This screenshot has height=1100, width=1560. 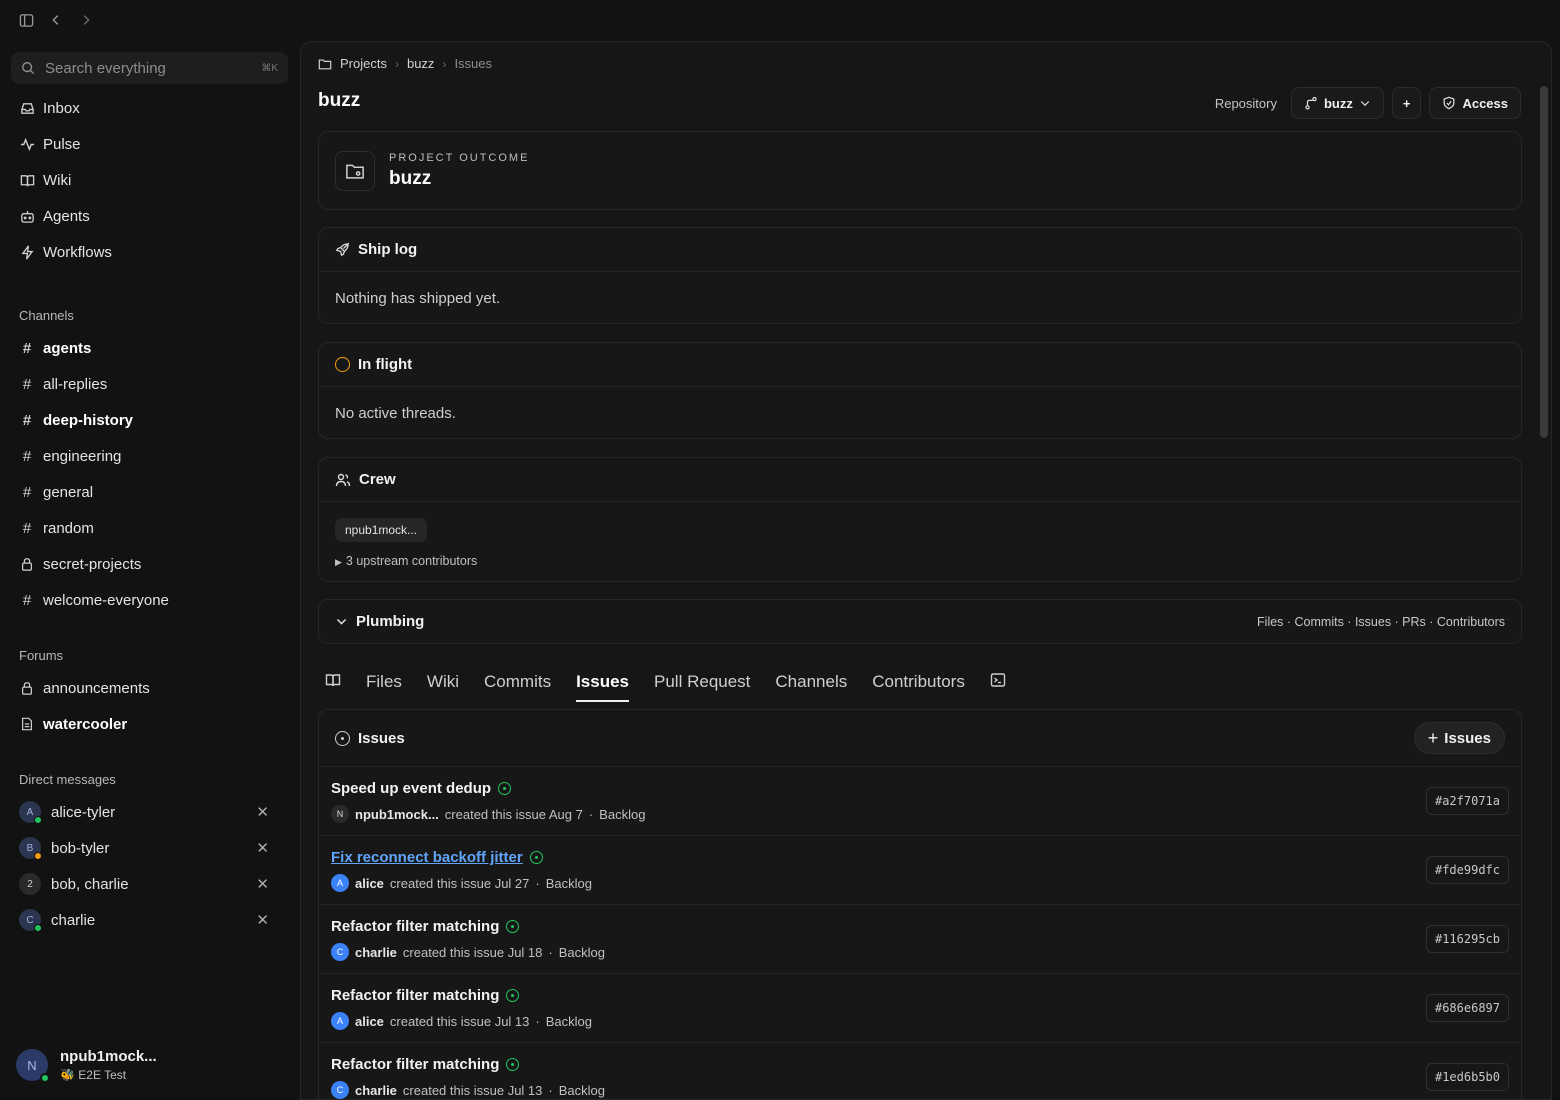 What do you see at coordinates (568, 1021) in the screenshot?
I see `issue-state: Backlog` at bounding box center [568, 1021].